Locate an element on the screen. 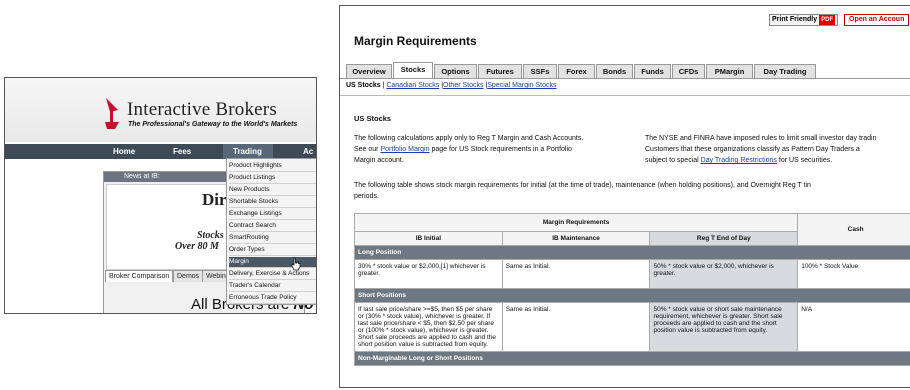 Image resolution: width=910 pixels, height=390 pixels. news-label: News at IB: is located at coordinates (142, 176).